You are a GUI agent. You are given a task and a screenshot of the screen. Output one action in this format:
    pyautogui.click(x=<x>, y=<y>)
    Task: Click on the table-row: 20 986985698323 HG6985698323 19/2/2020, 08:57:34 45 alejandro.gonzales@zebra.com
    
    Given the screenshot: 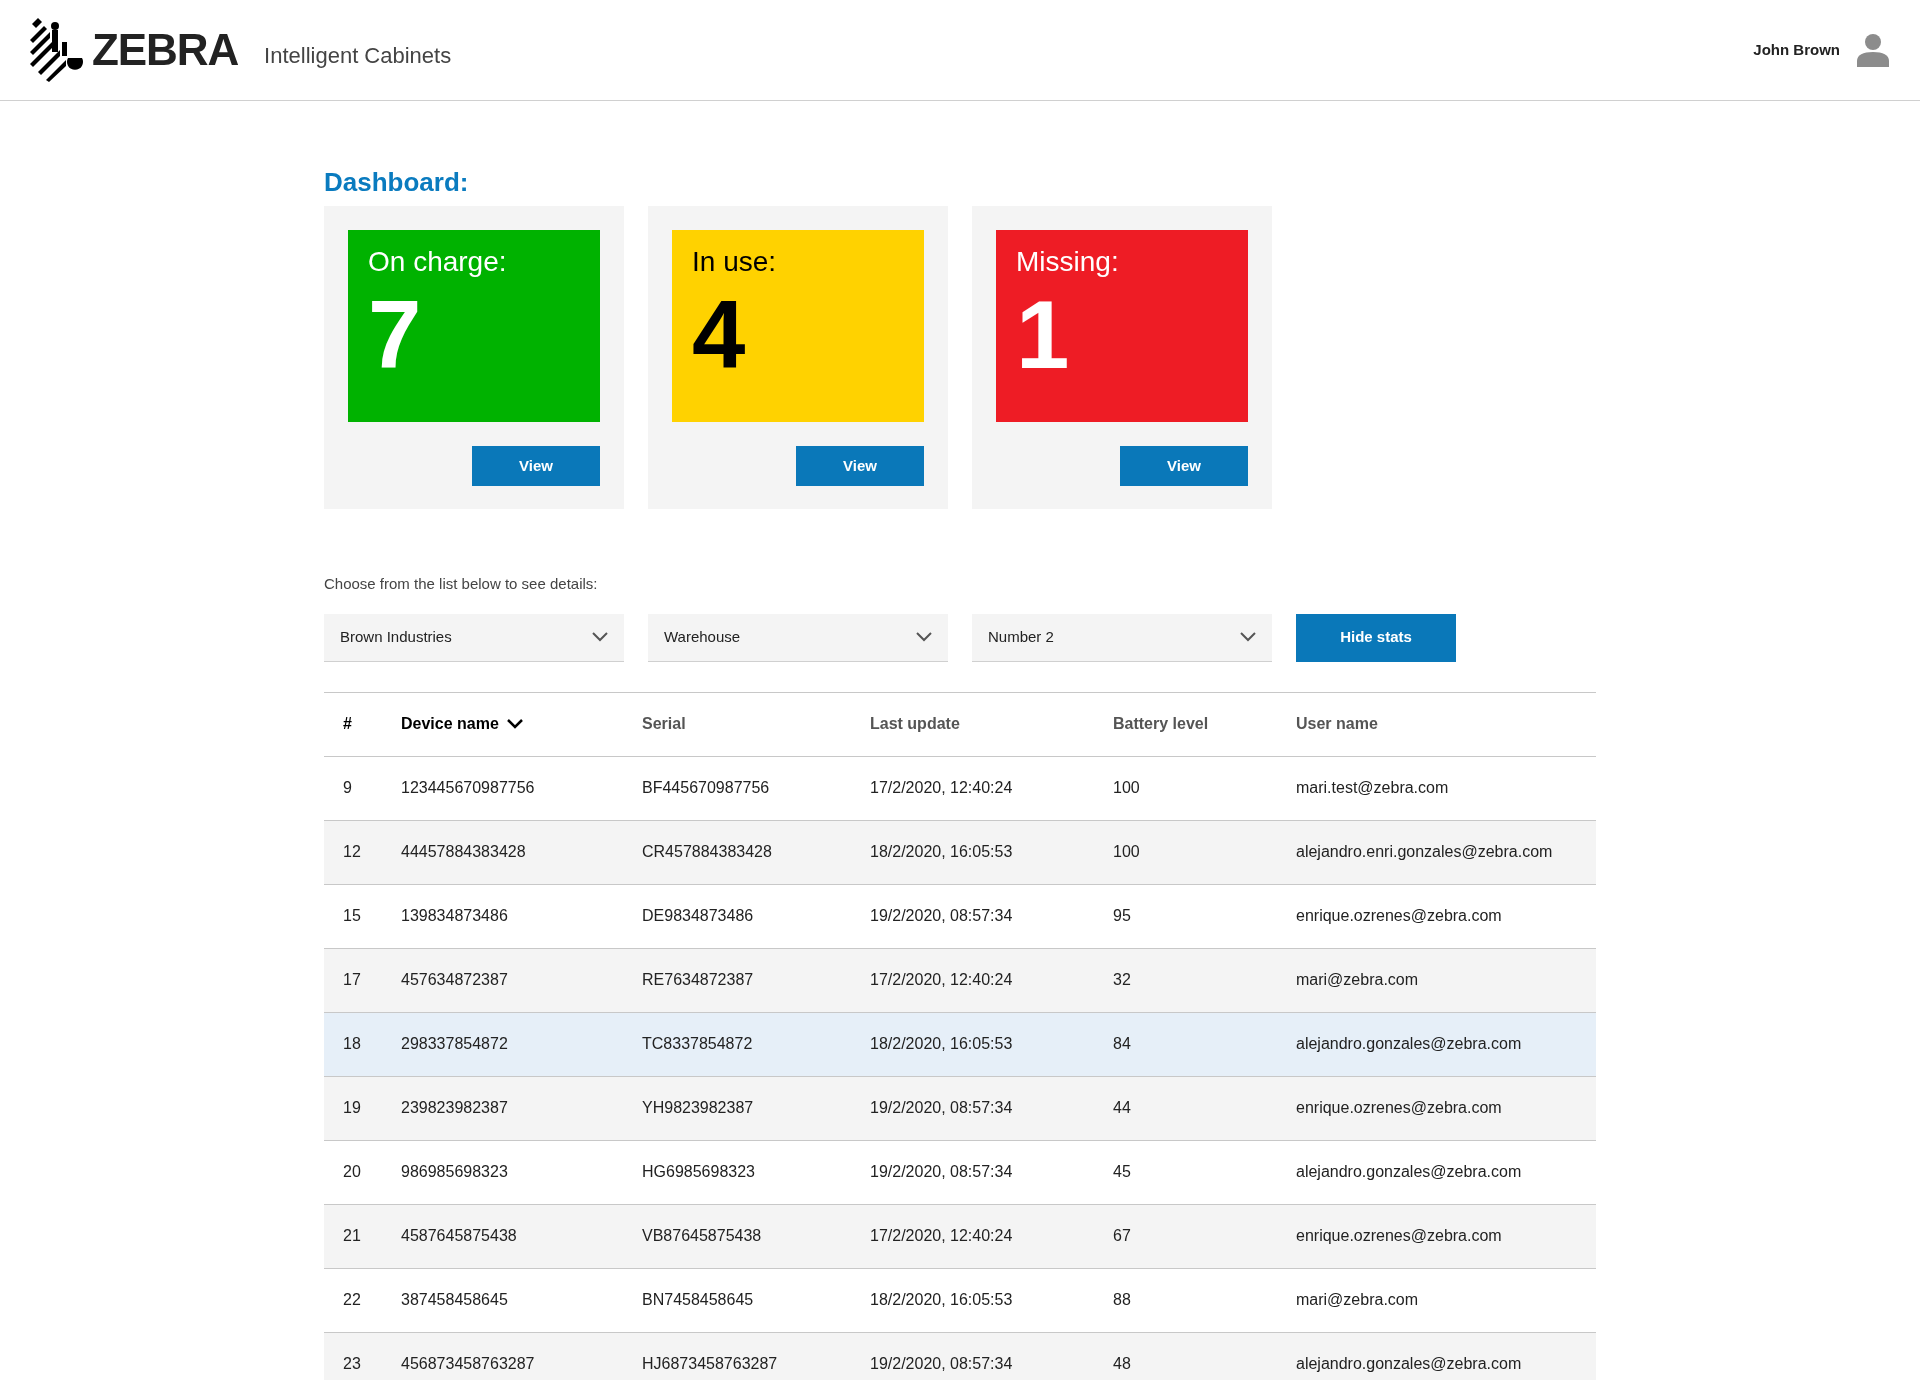 What is the action you would take?
    pyautogui.click(x=960, y=1172)
    